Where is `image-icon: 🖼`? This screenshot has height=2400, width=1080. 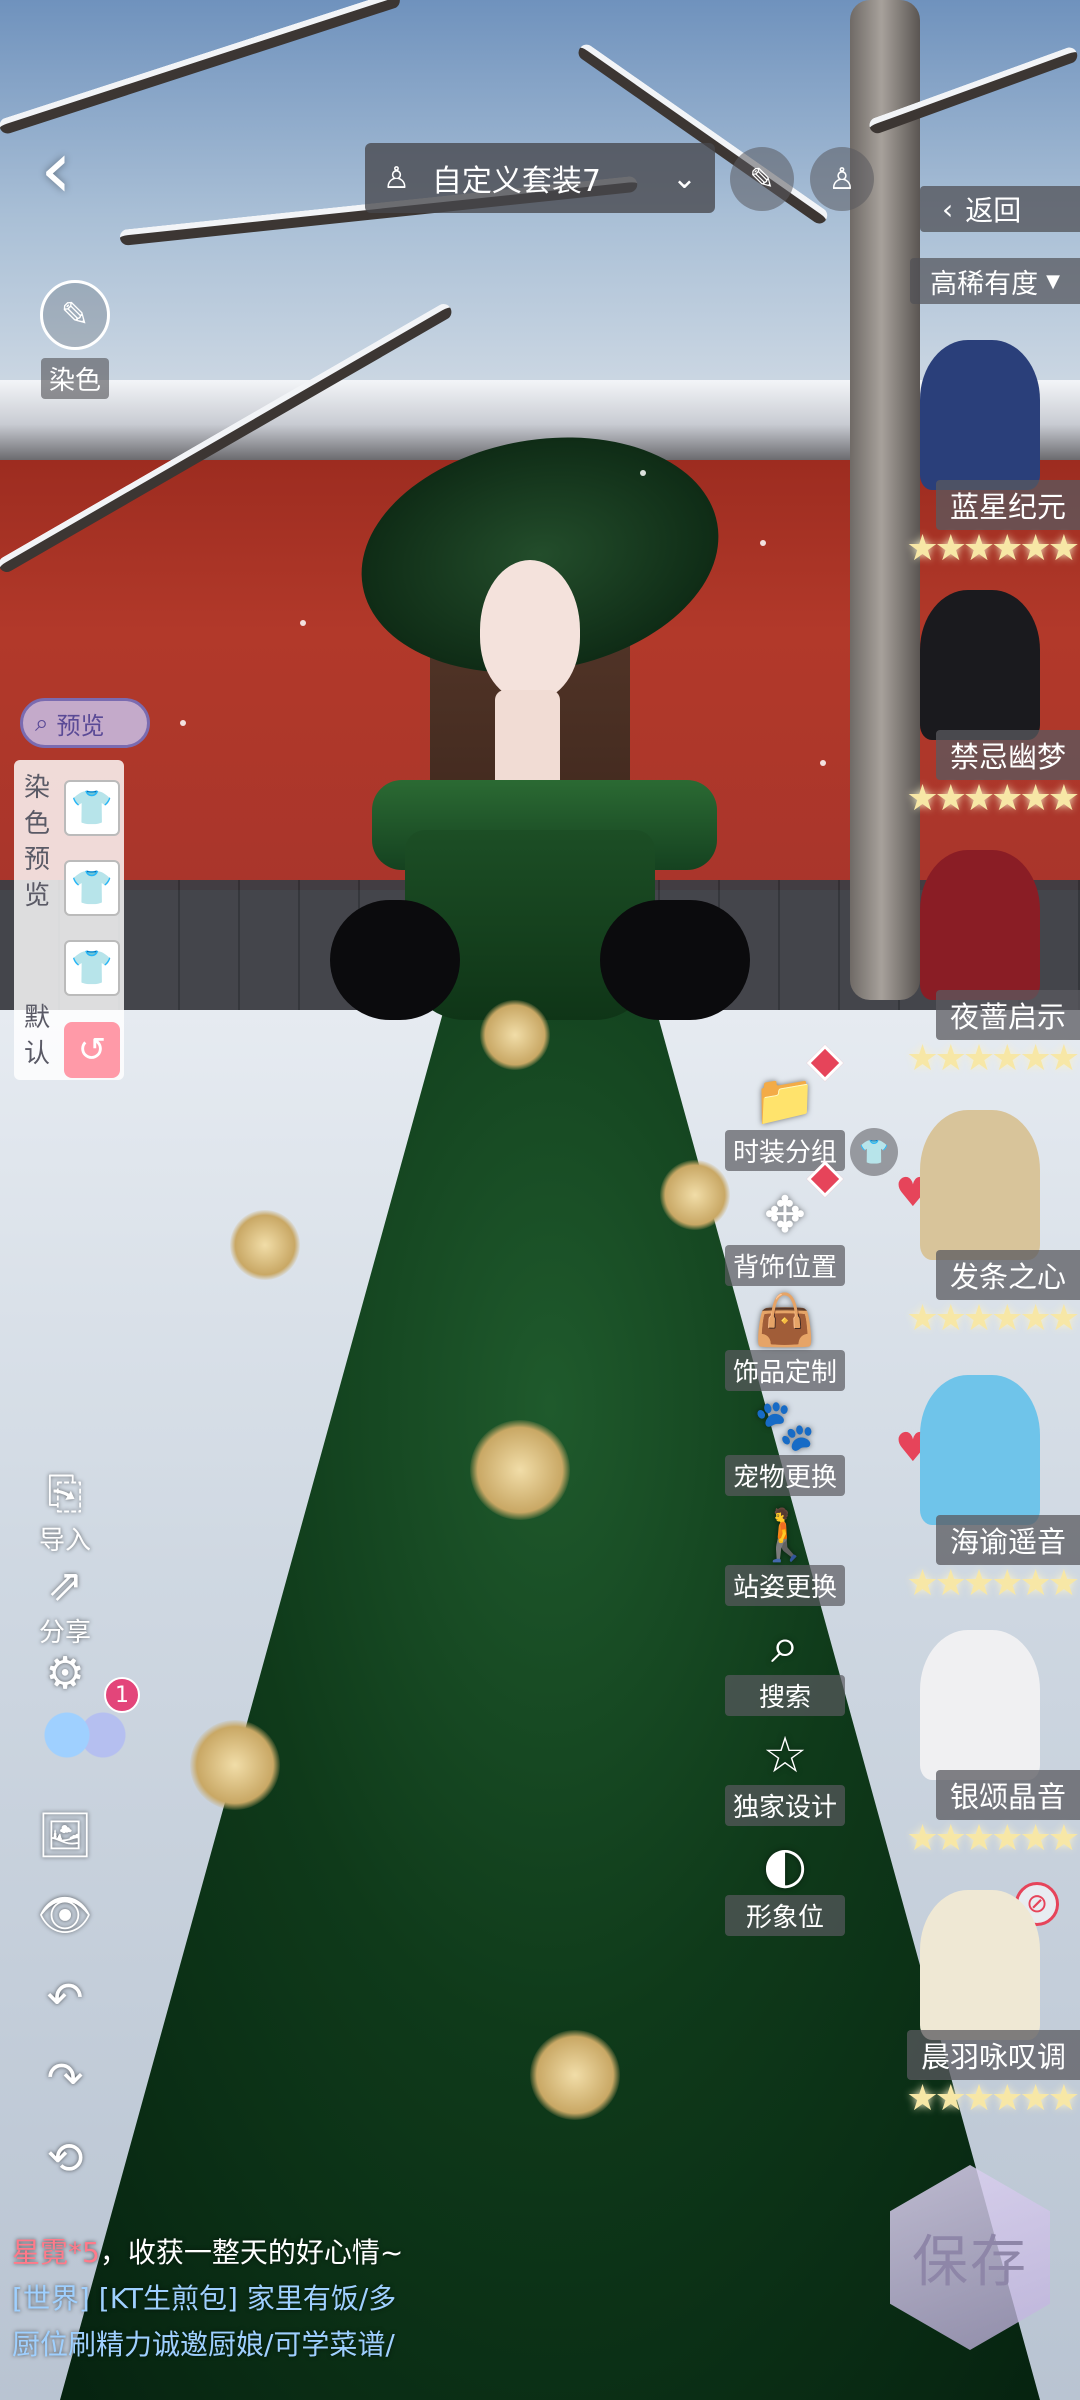 image-icon: 🖼 is located at coordinates (65, 1835).